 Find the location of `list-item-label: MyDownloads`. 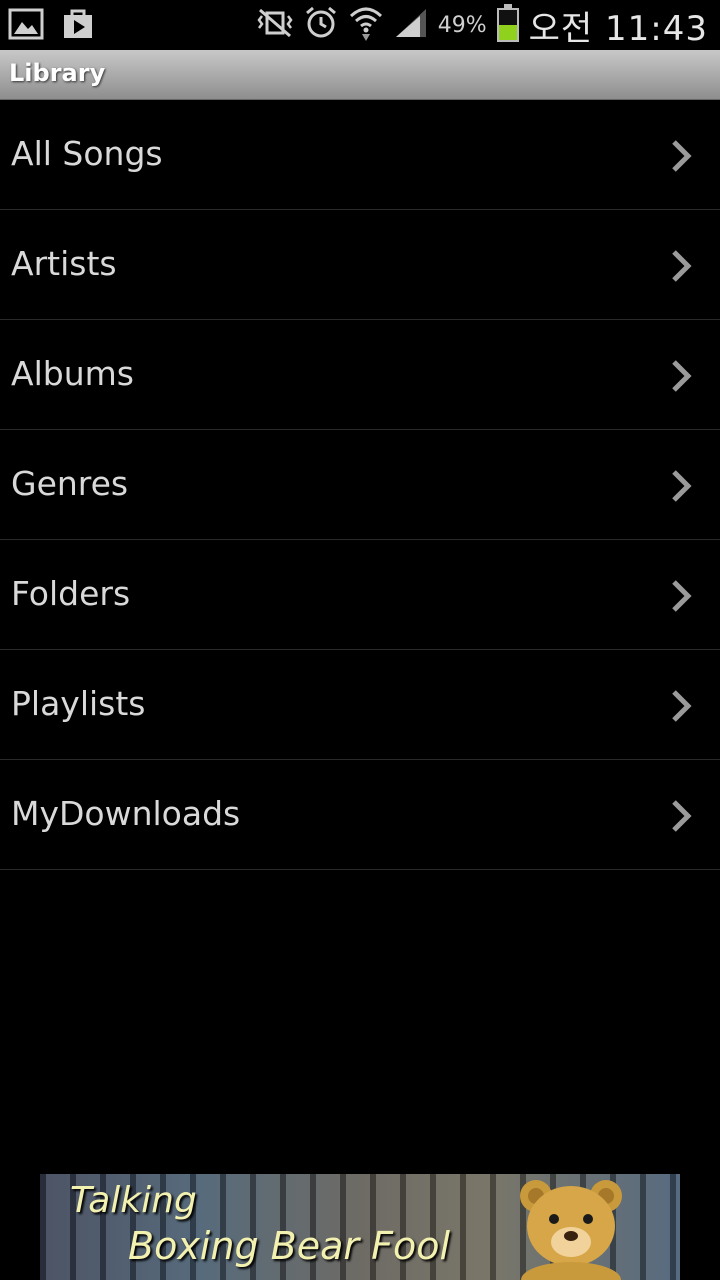

list-item-label: MyDownloads is located at coordinates (126, 813).